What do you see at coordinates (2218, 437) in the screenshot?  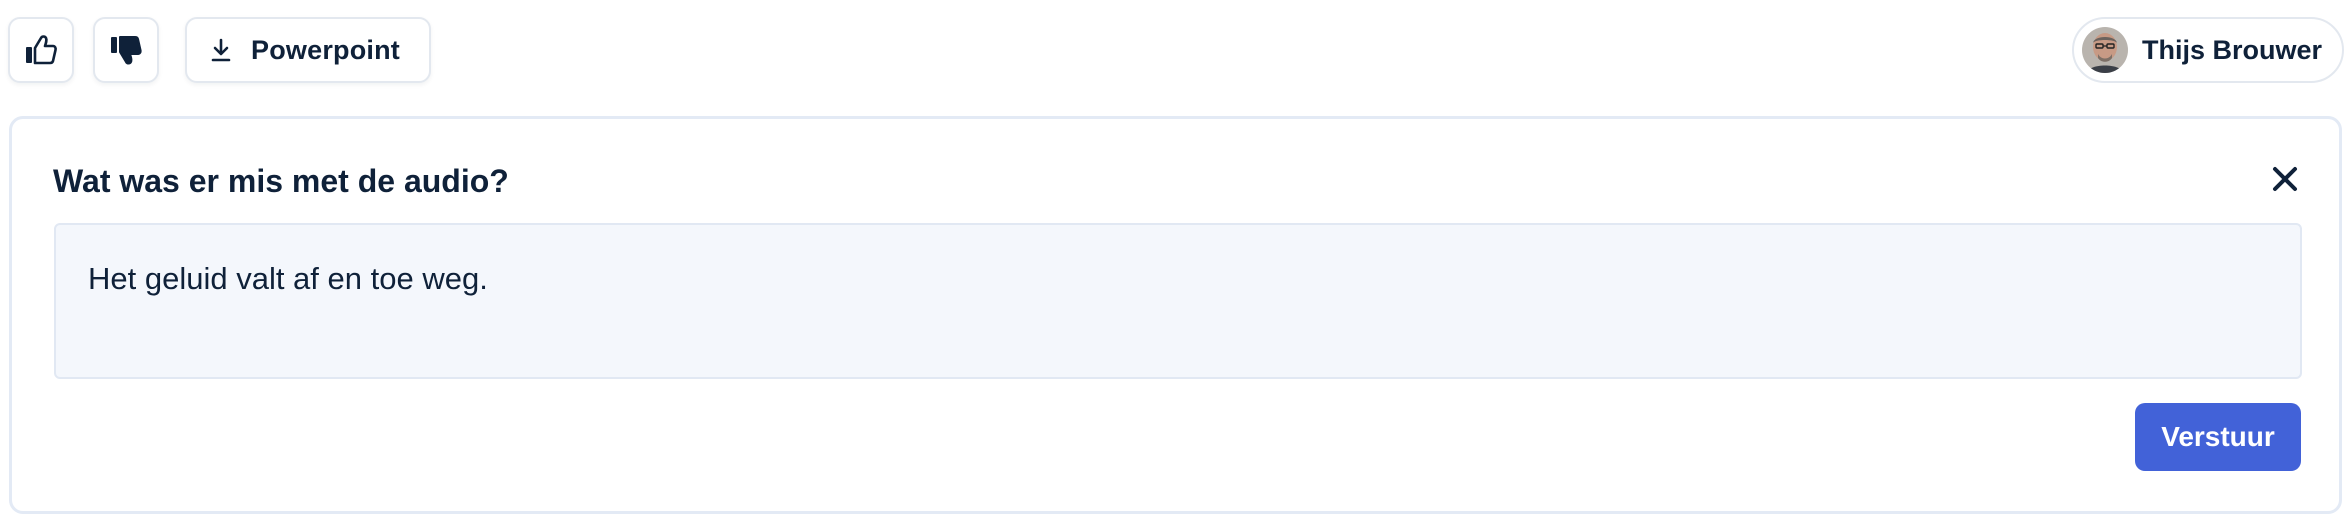 I see `submit-button: Verstuur` at bounding box center [2218, 437].